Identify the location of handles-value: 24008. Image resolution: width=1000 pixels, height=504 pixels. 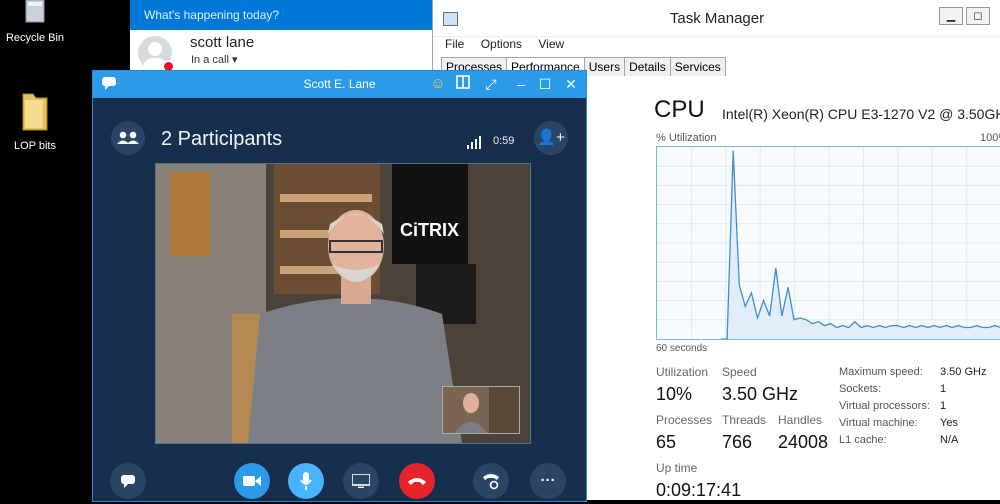
(803, 442).